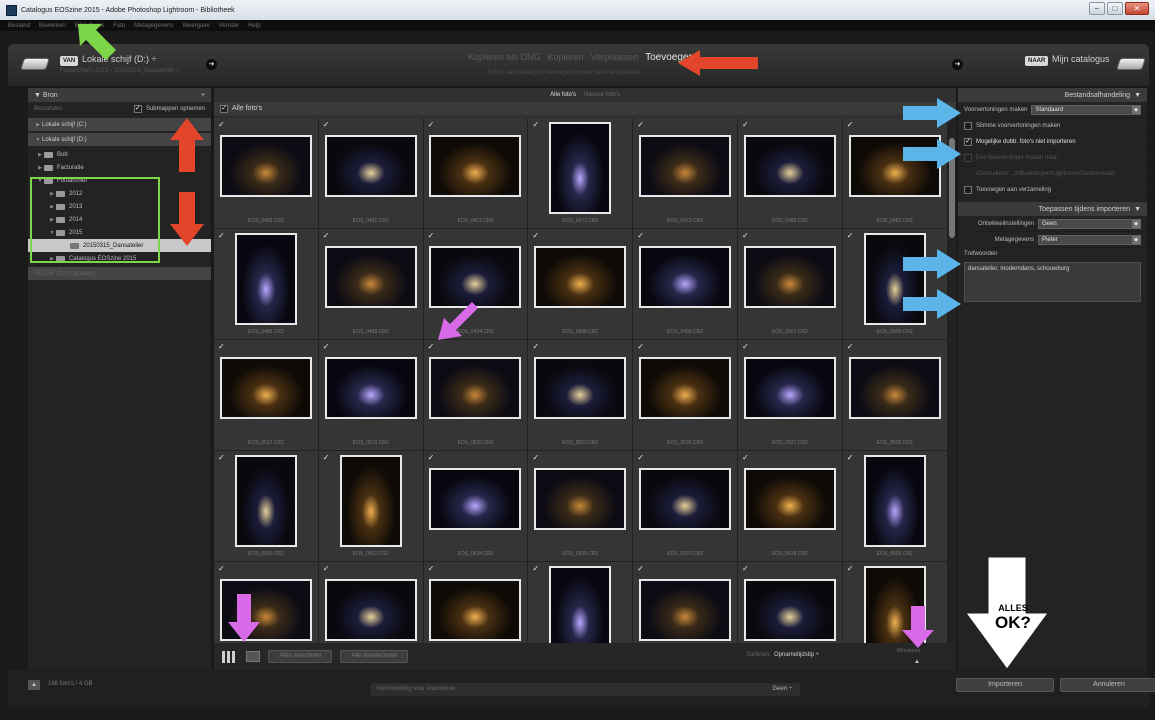  I want to click on loupe-view-icon, so click(253, 656).